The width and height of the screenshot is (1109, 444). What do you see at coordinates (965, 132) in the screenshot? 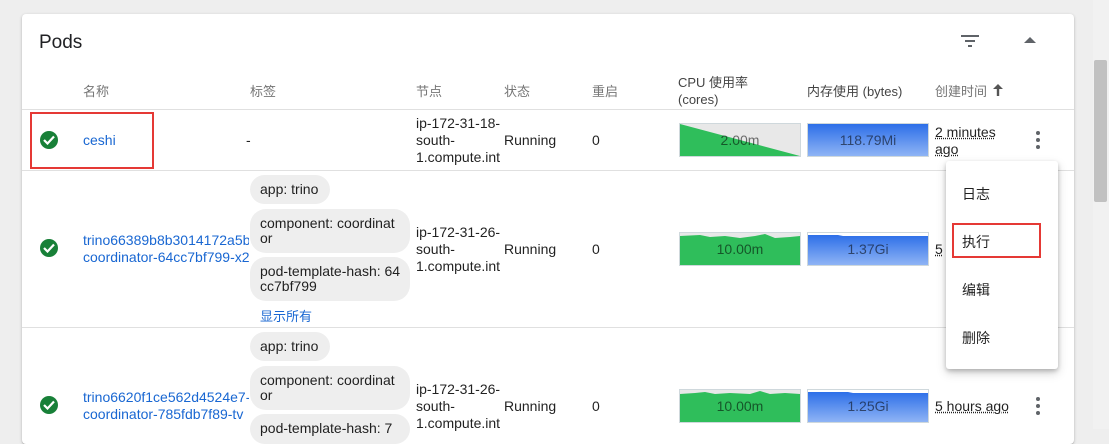
I see `pod-created-line: 2 minutes` at bounding box center [965, 132].